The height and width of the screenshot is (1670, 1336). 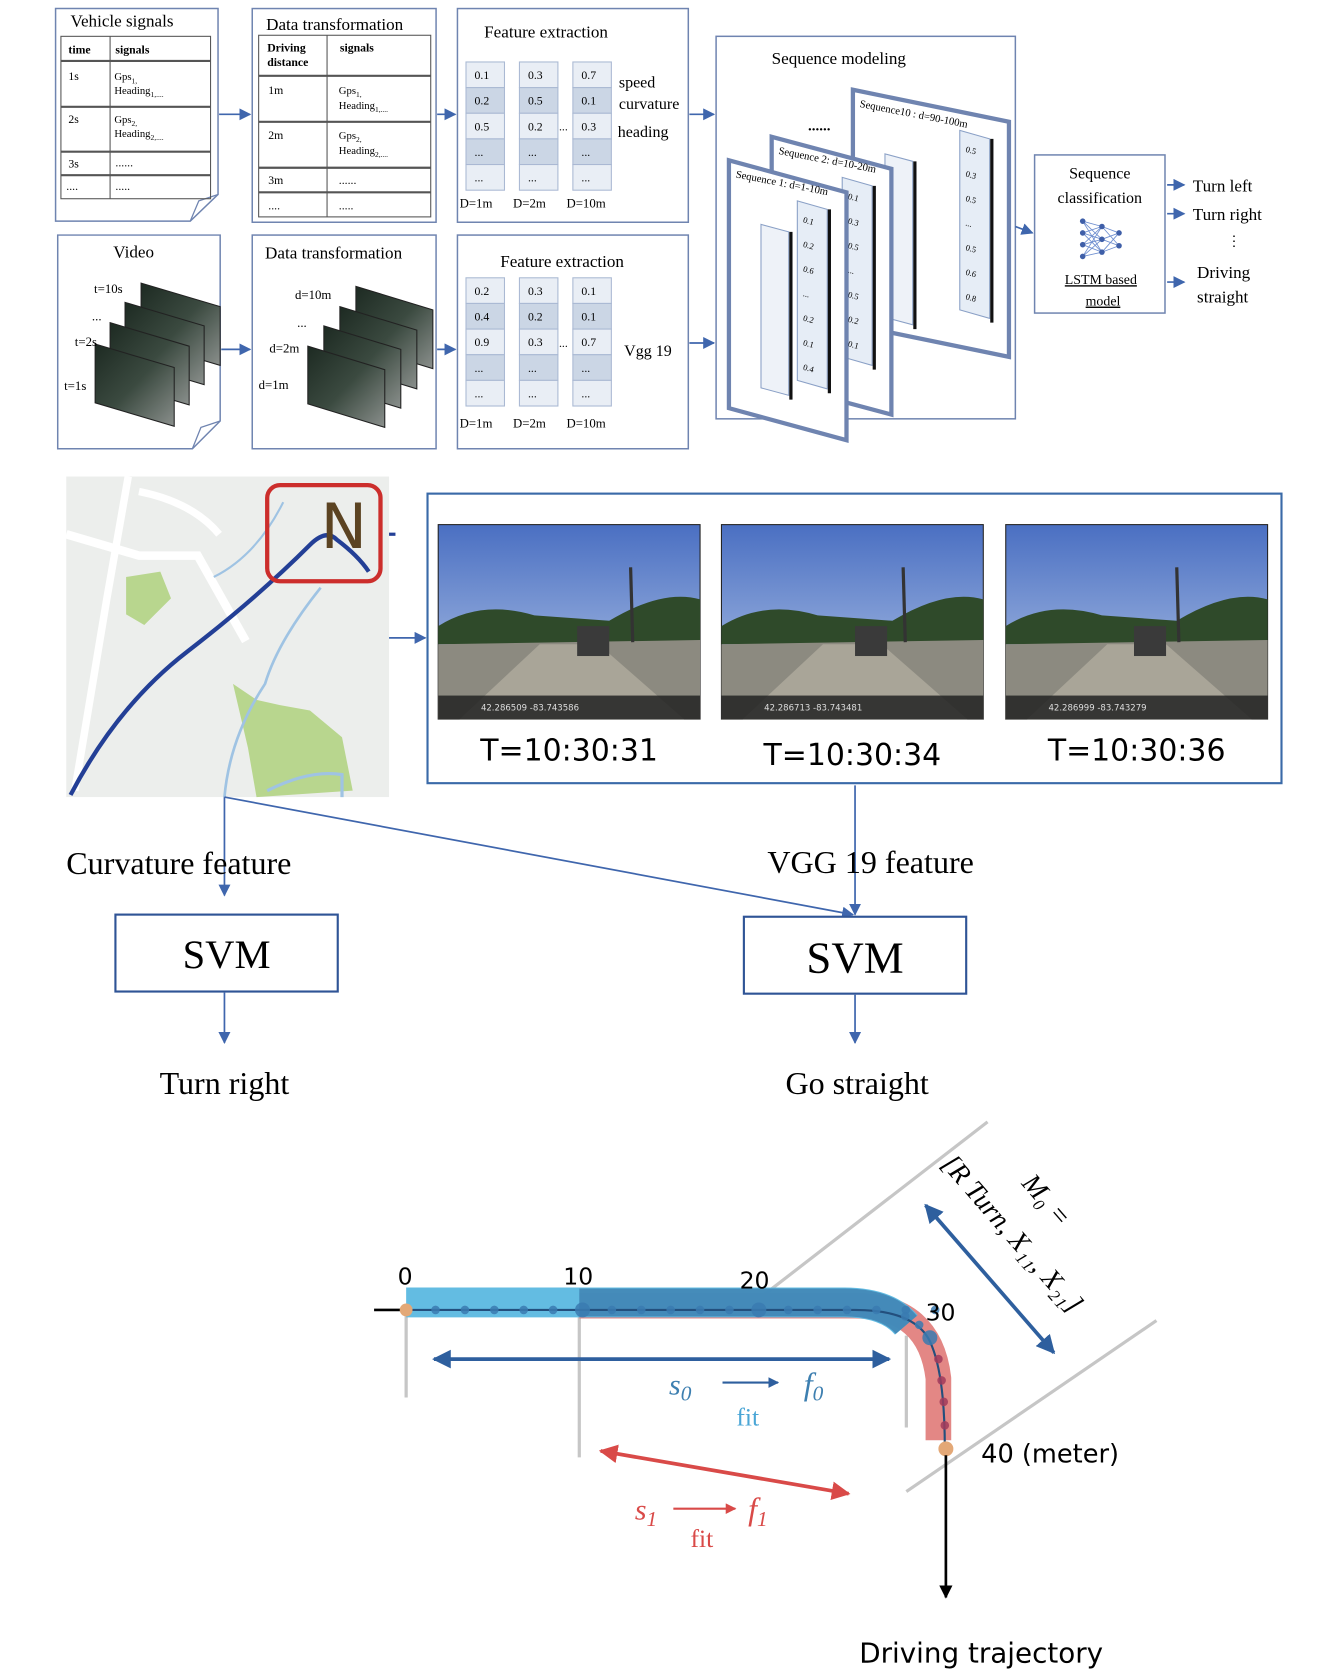 What do you see at coordinates (79, 49) in the screenshot?
I see `table-header: time` at bounding box center [79, 49].